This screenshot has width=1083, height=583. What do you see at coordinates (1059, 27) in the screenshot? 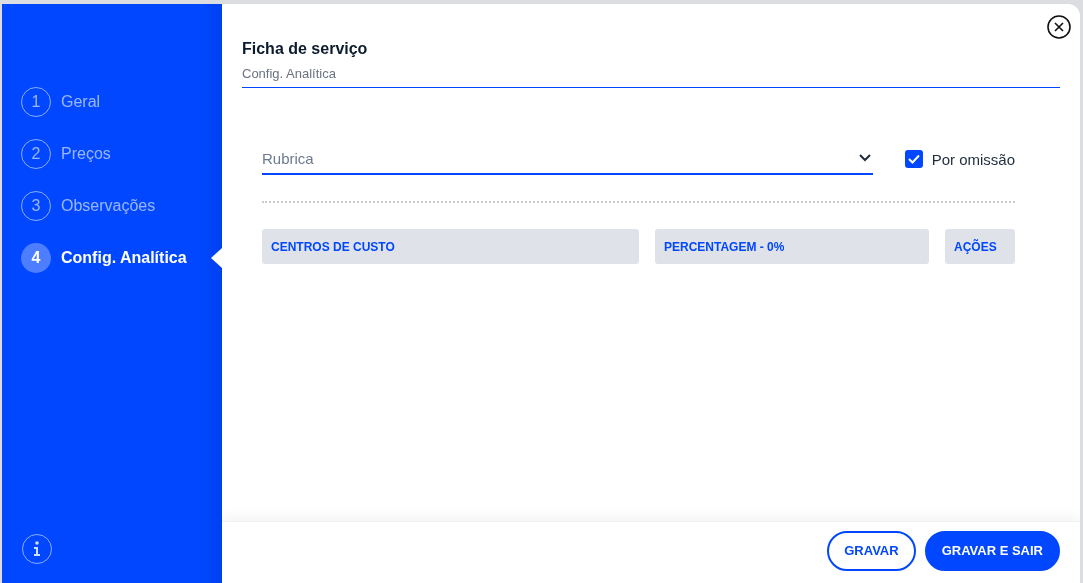
I see `close-button` at bounding box center [1059, 27].